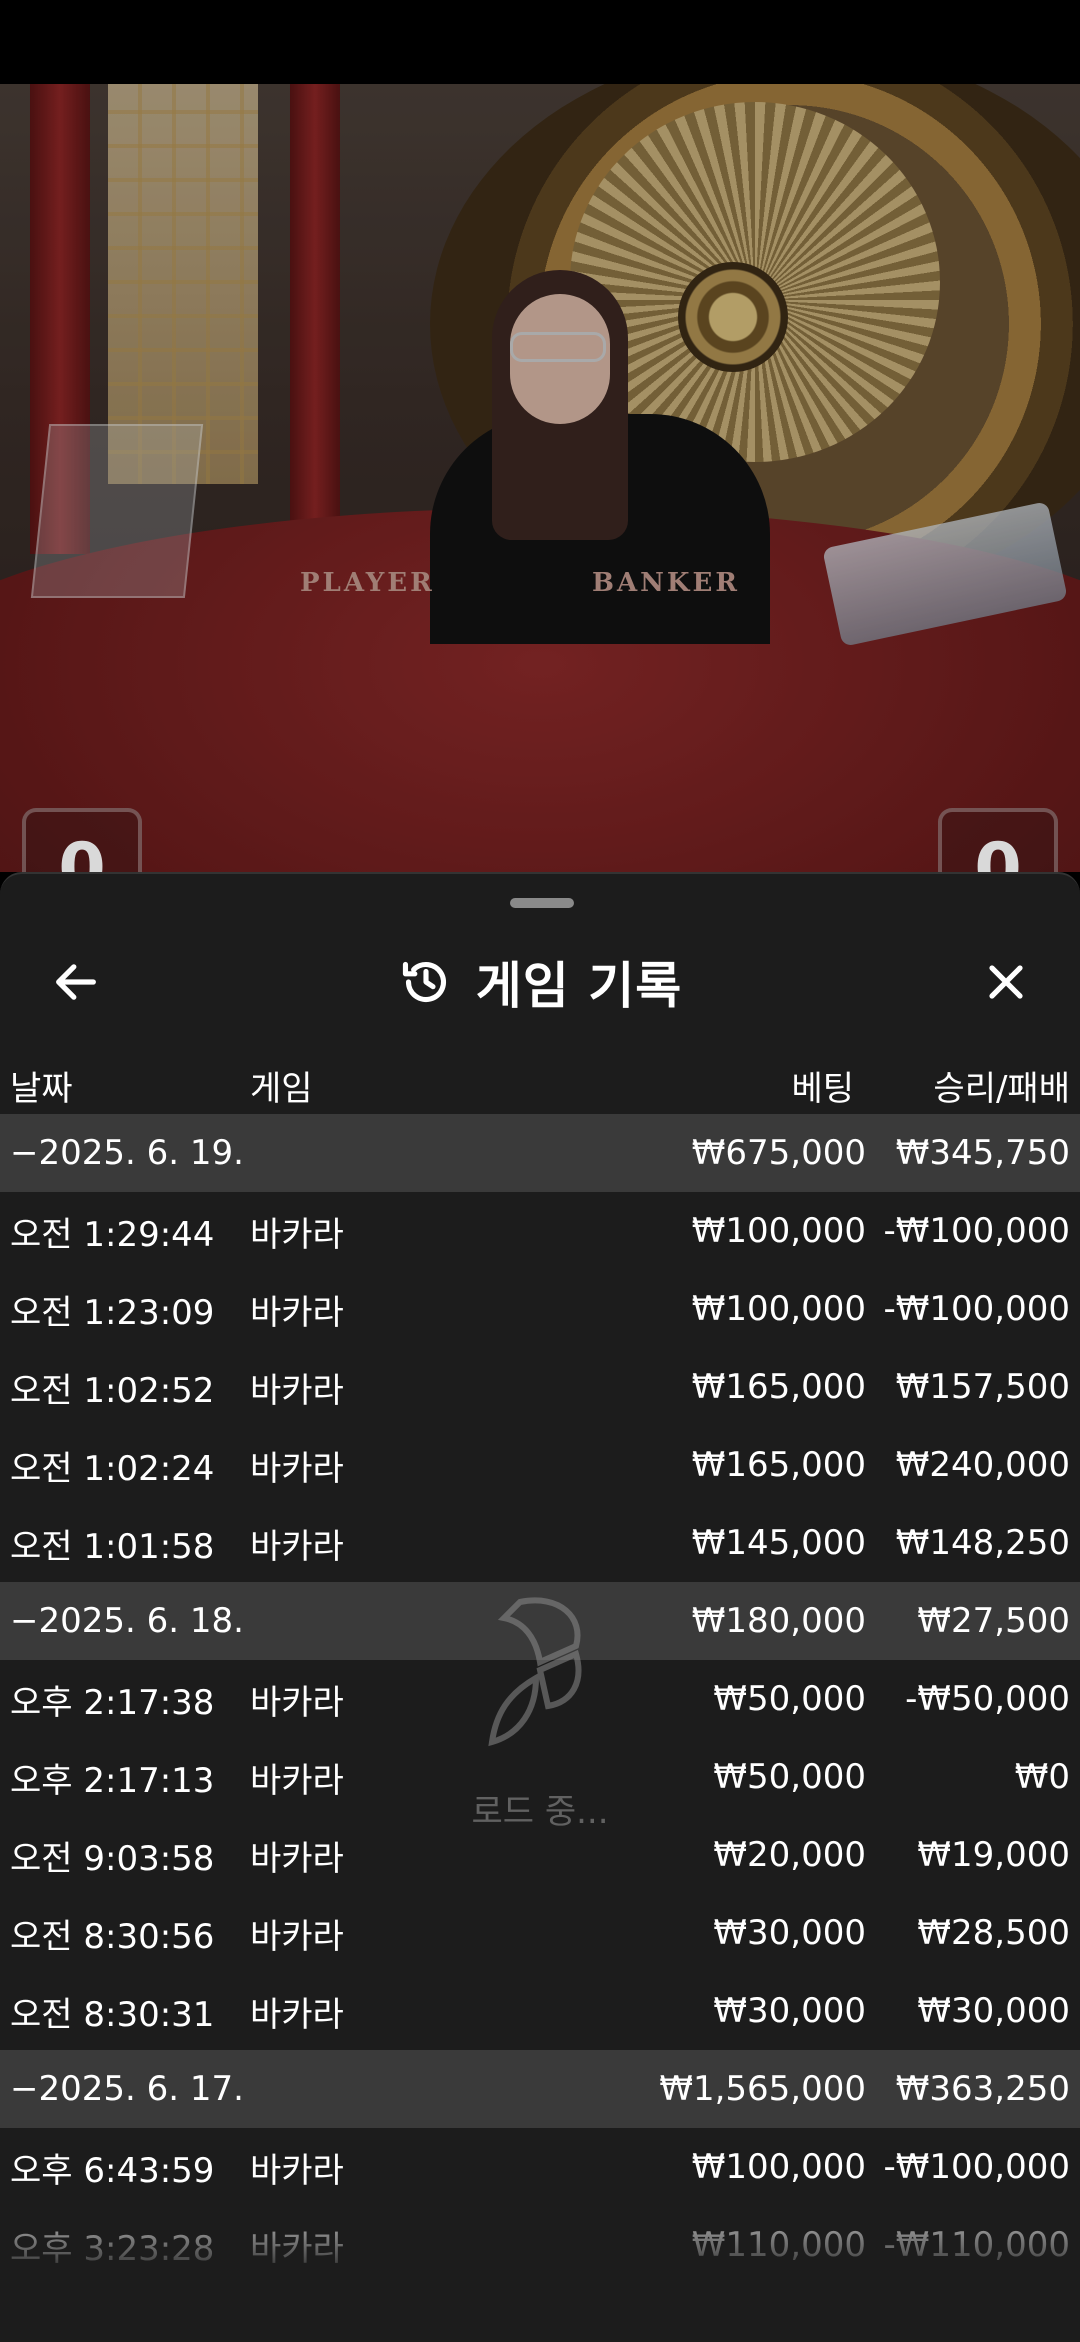  Describe the element at coordinates (424, 982) in the screenshot. I see `history-icon` at that location.